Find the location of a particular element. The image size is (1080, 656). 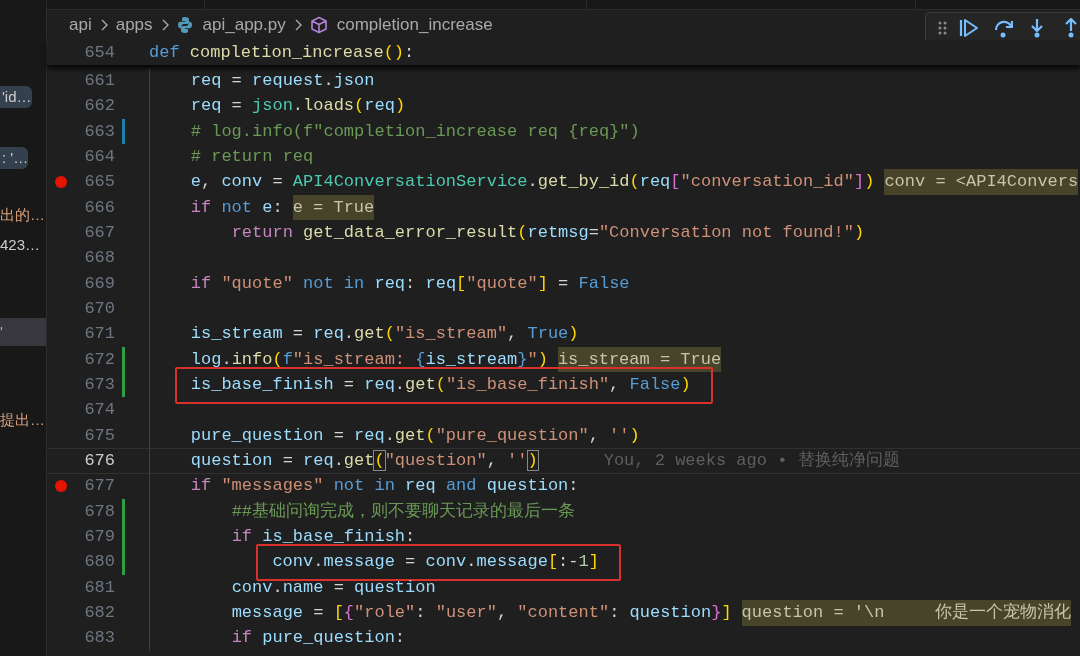

inline-value: is_stream = True is located at coordinates (639, 359).